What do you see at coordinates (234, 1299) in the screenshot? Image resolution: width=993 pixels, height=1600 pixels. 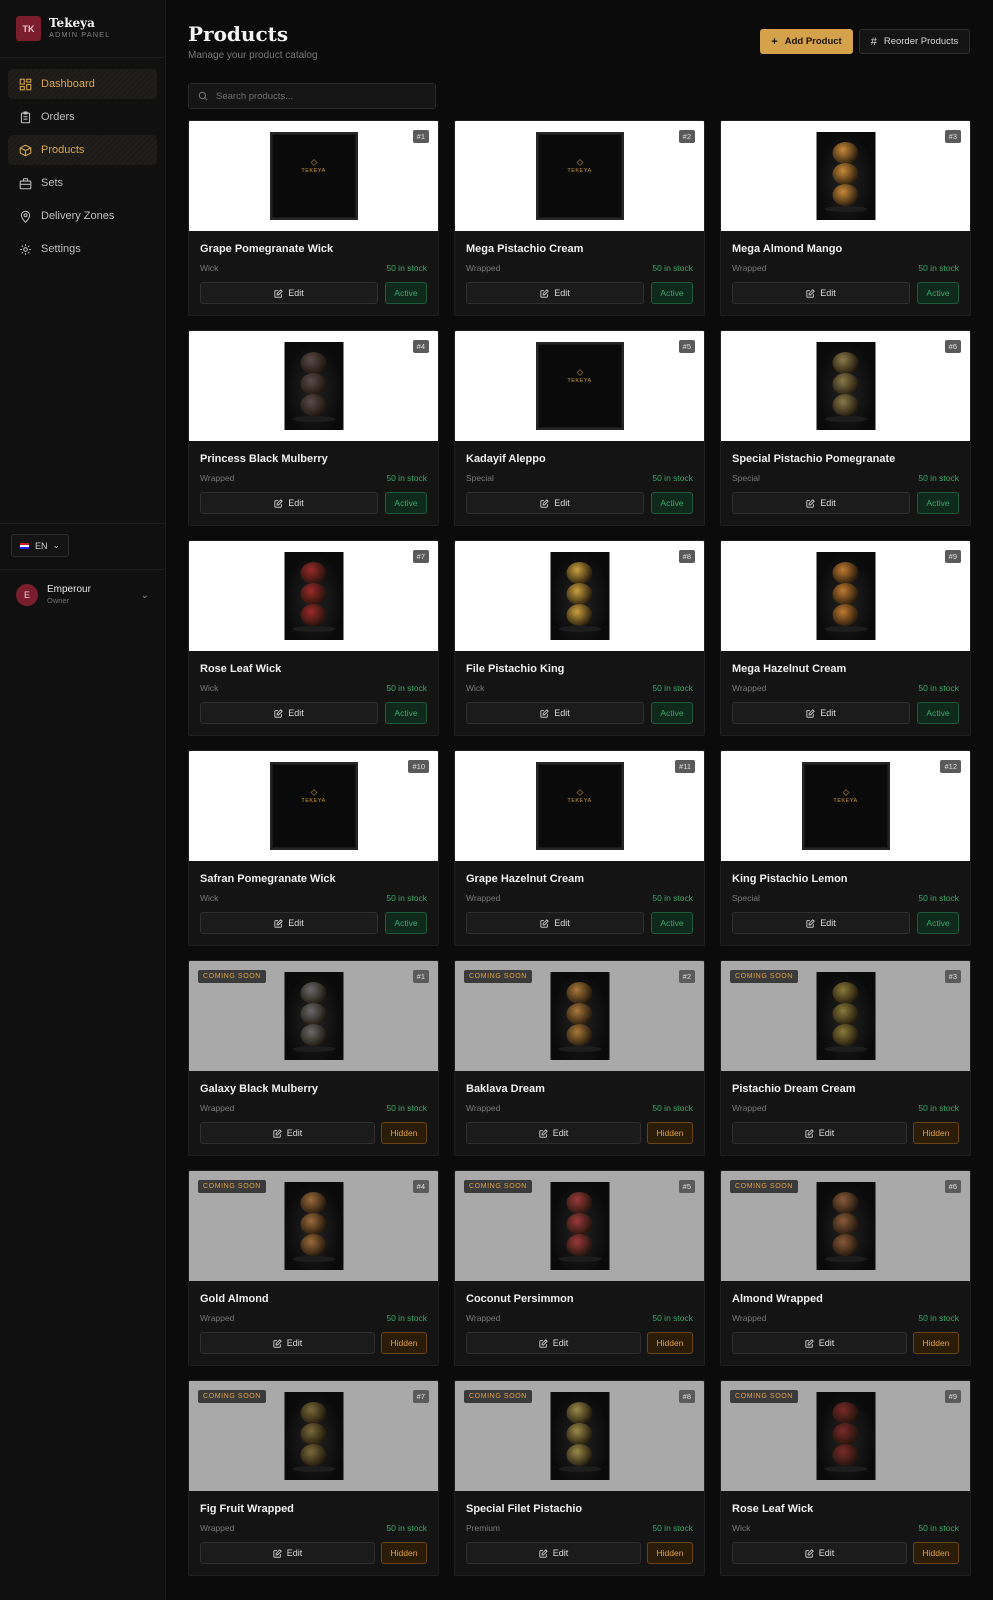 I see `product-name: Gold Almond` at bounding box center [234, 1299].